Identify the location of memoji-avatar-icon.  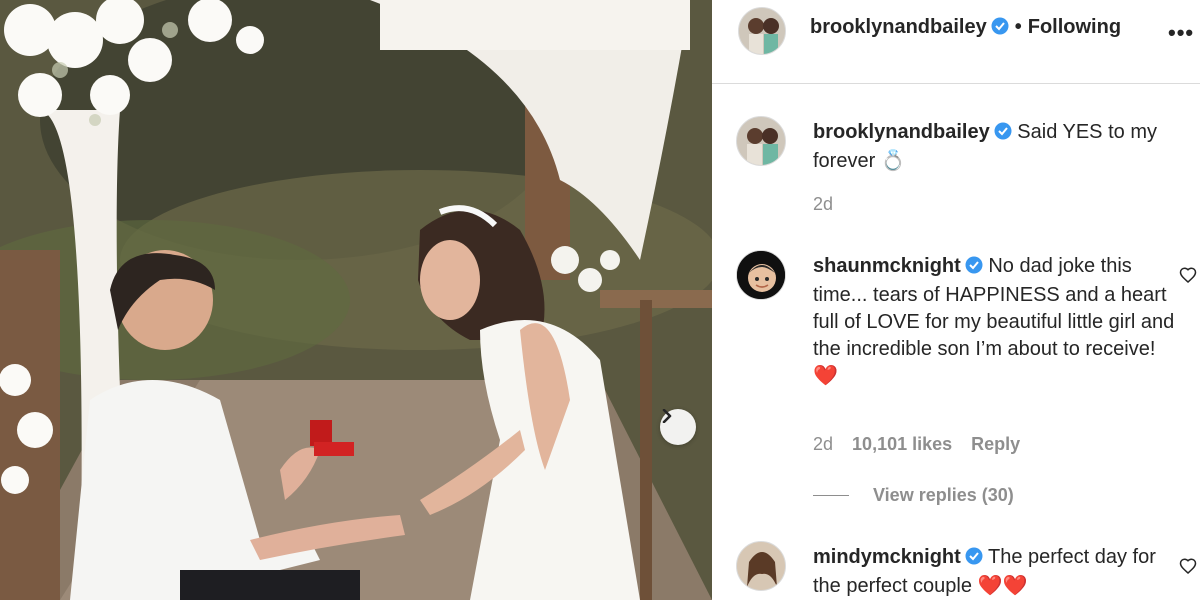
(761, 275).